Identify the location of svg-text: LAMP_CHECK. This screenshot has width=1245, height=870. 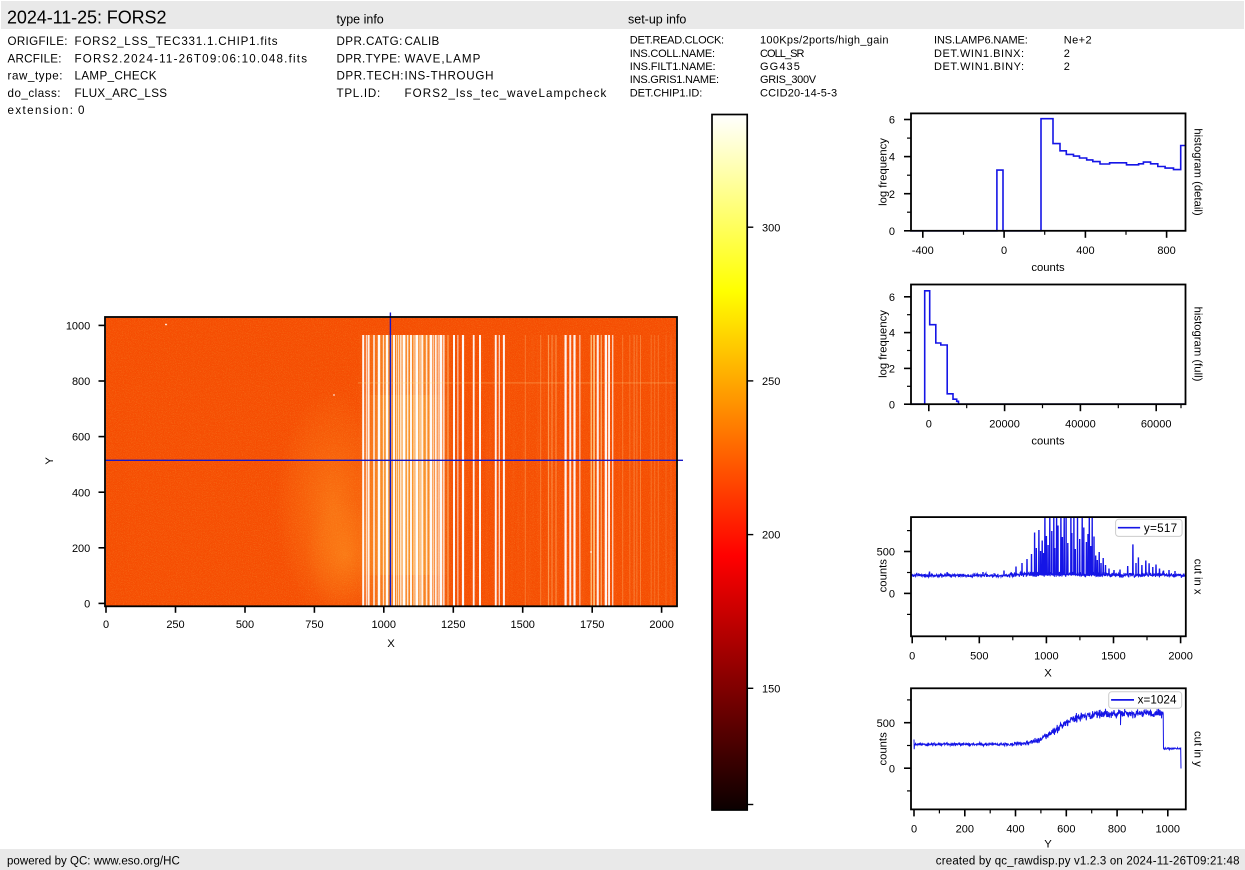
(116, 76).